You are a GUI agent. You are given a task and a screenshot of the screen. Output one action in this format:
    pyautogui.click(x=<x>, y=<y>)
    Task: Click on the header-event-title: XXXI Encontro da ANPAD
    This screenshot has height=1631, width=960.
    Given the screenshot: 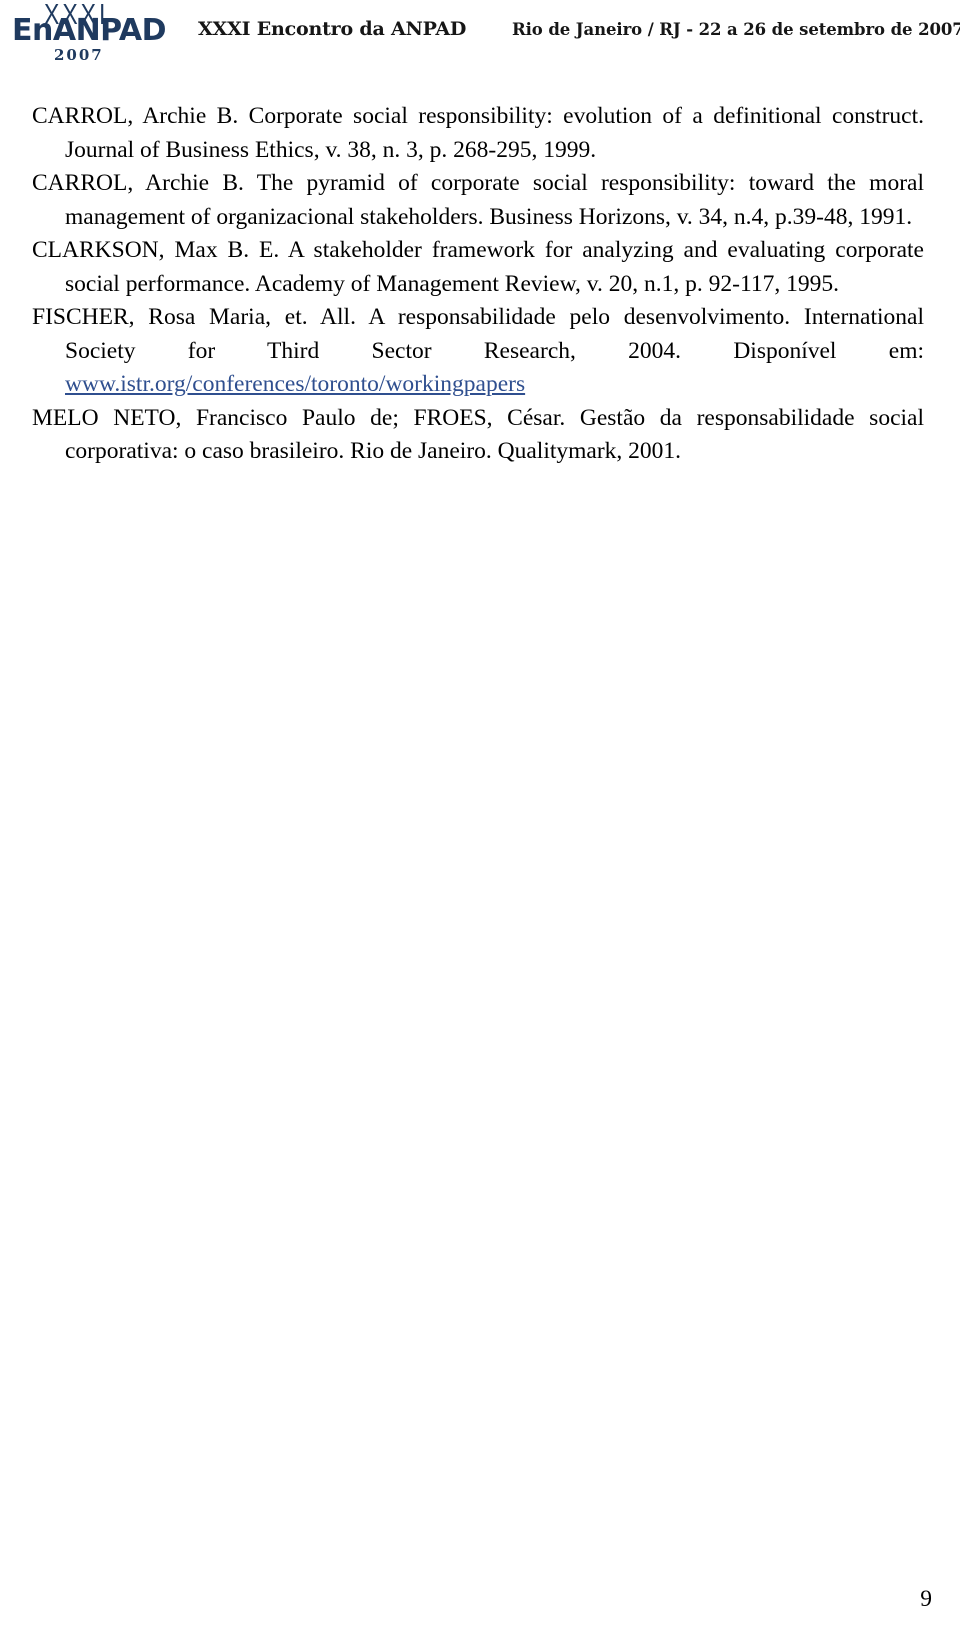 What is the action you would take?
    pyautogui.click(x=332, y=29)
    